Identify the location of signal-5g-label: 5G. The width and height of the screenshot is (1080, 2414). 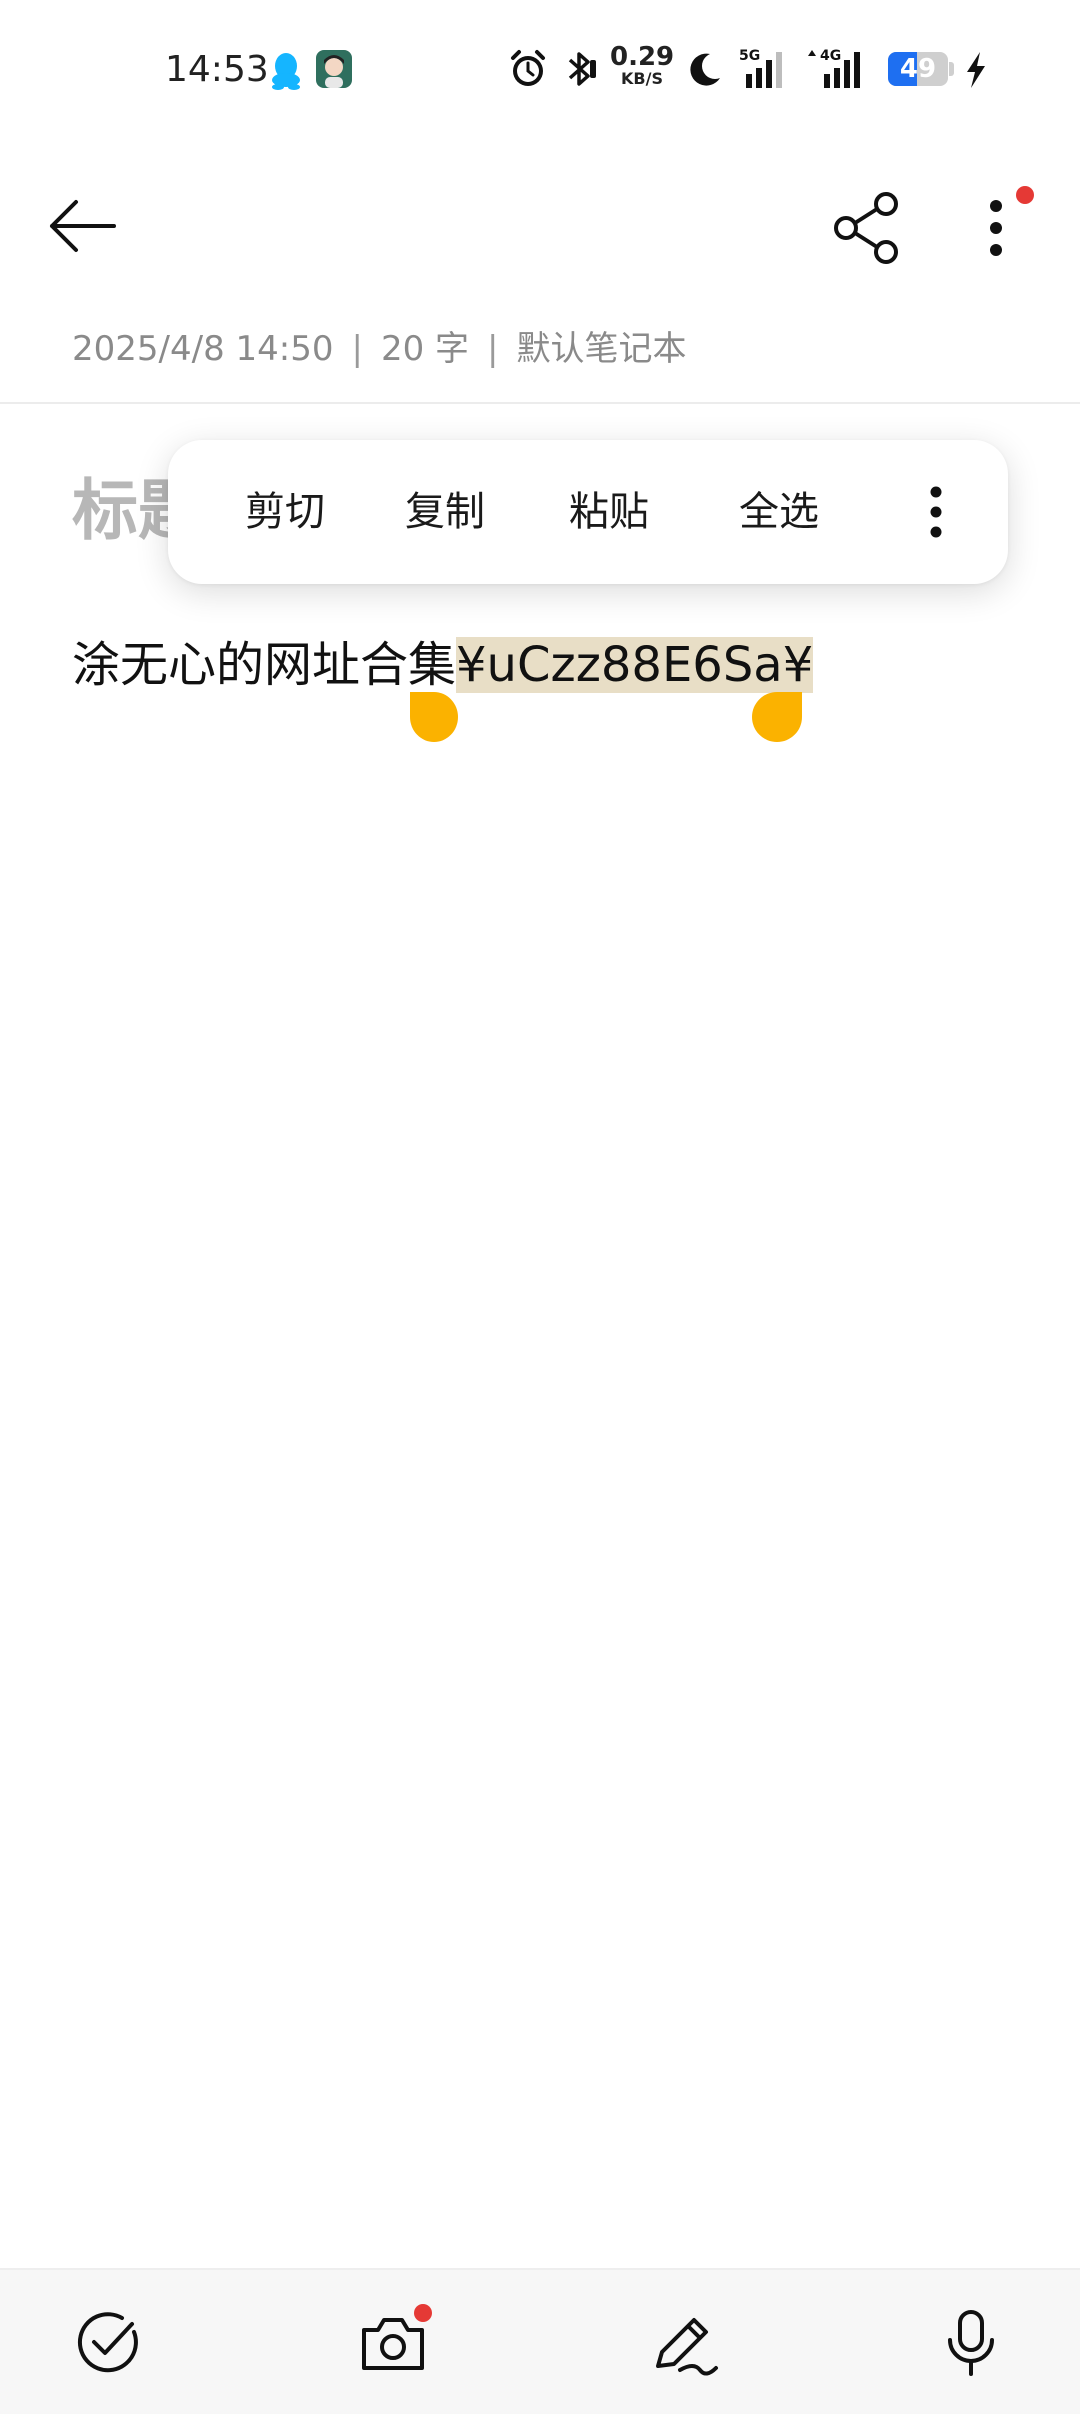
(749, 56).